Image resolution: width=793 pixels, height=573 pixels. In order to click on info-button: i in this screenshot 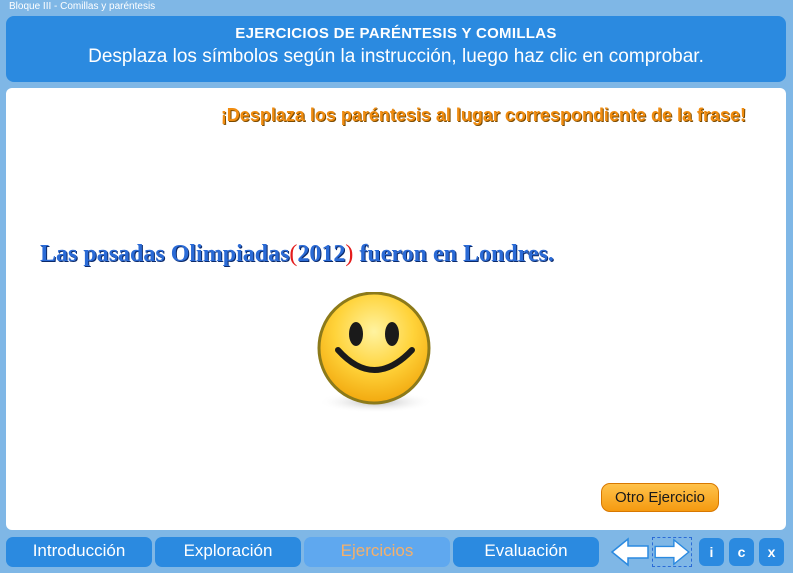, I will do `click(711, 552)`.